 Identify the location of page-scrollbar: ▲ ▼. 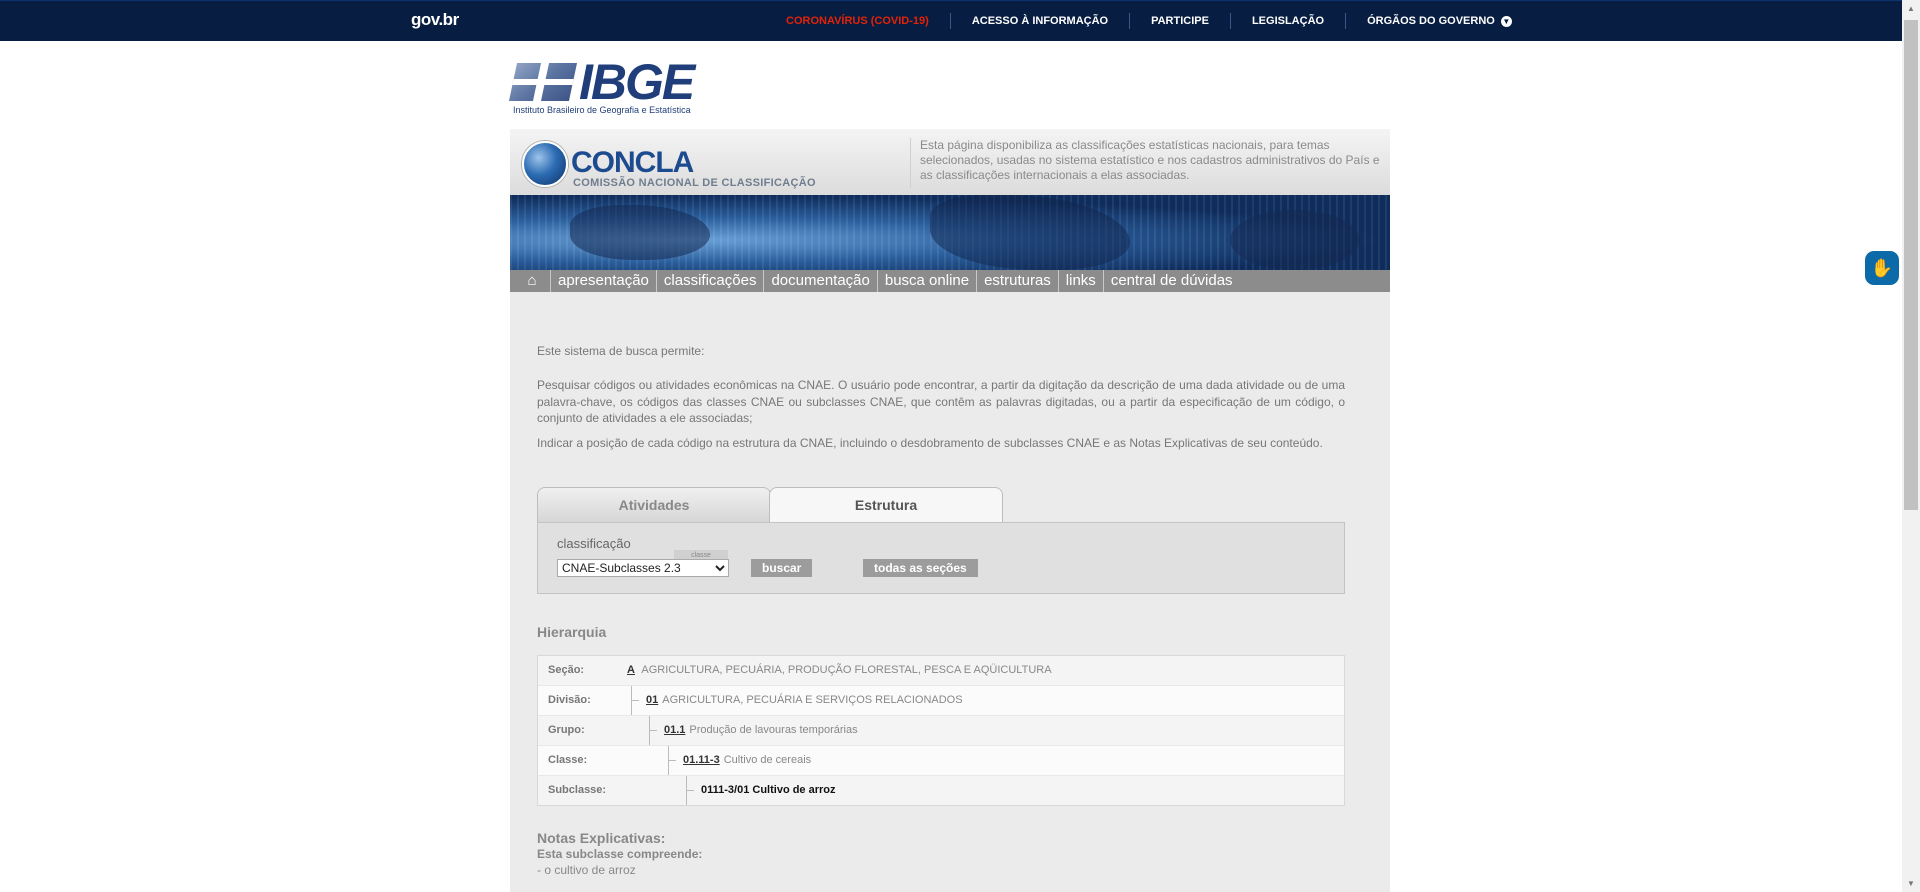
(1911, 446).